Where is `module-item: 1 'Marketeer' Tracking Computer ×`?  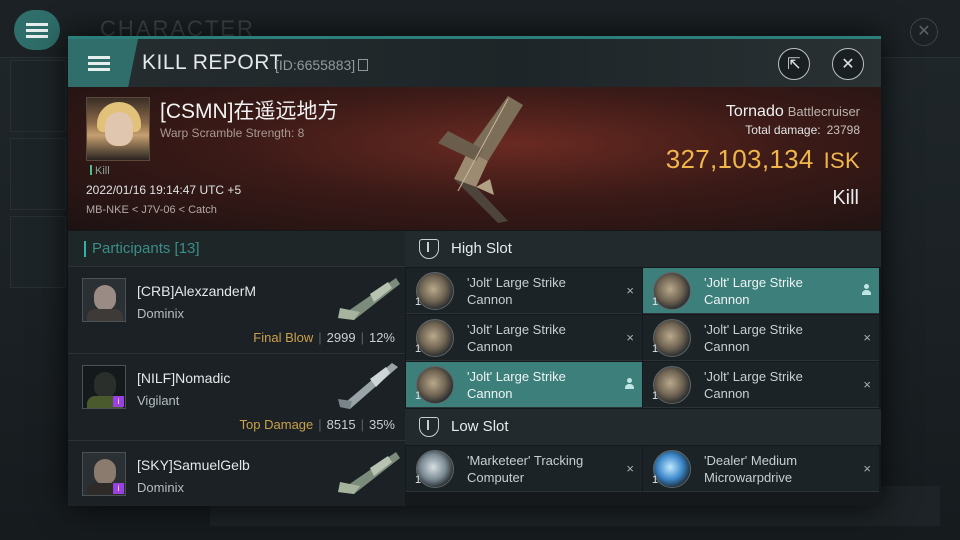
module-item: 1 'Marketeer' Tracking Computer × is located at coordinates (524, 469).